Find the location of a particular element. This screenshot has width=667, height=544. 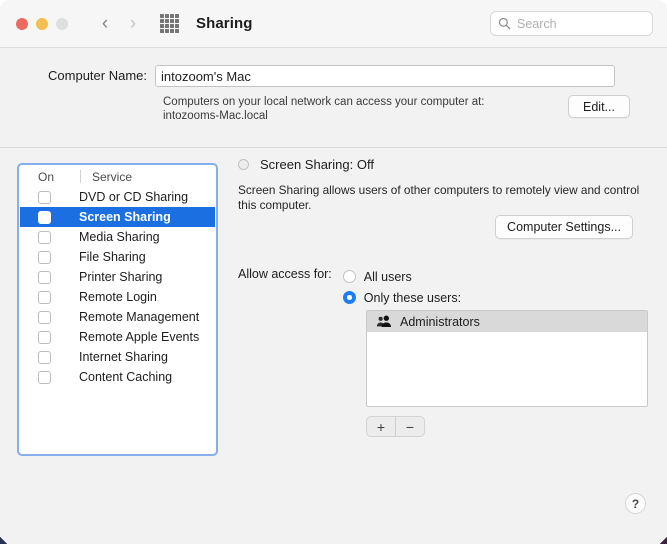

service-status-row: Screen Sharing: Off is located at coordinates (444, 164).